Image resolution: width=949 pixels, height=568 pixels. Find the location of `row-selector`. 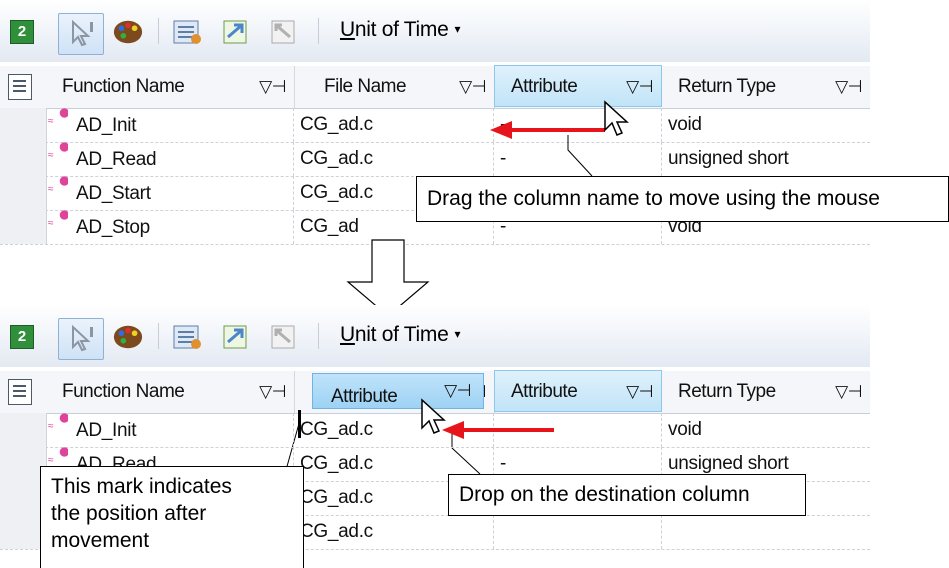

row-selector is located at coordinates (23, 430).